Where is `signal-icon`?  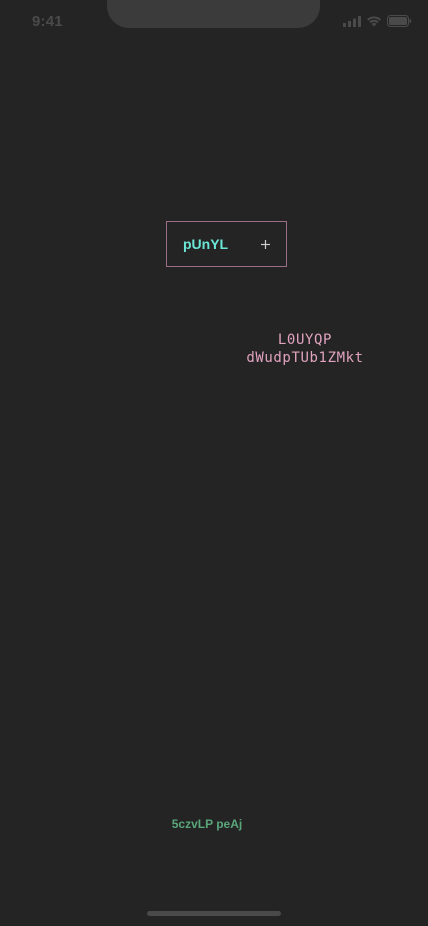
signal-icon is located at coordinates (352, 21).